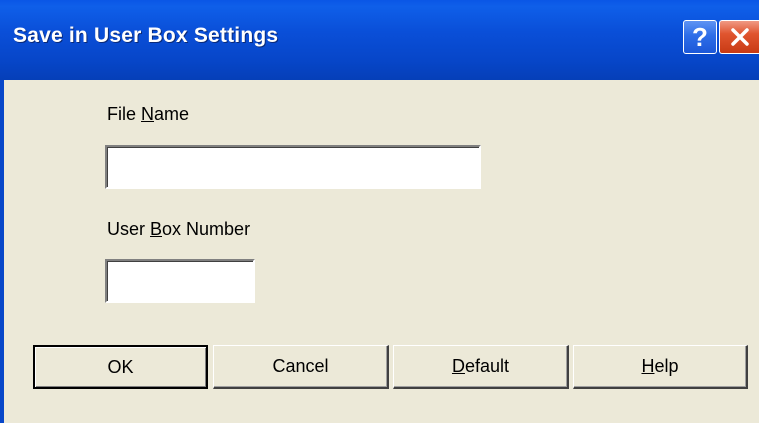 Image resolution: width=759 pixels, height=423 pixels. Describe the element at coordinates (180, 281) in the screenshot. I see `user-box-number-input` at that location.